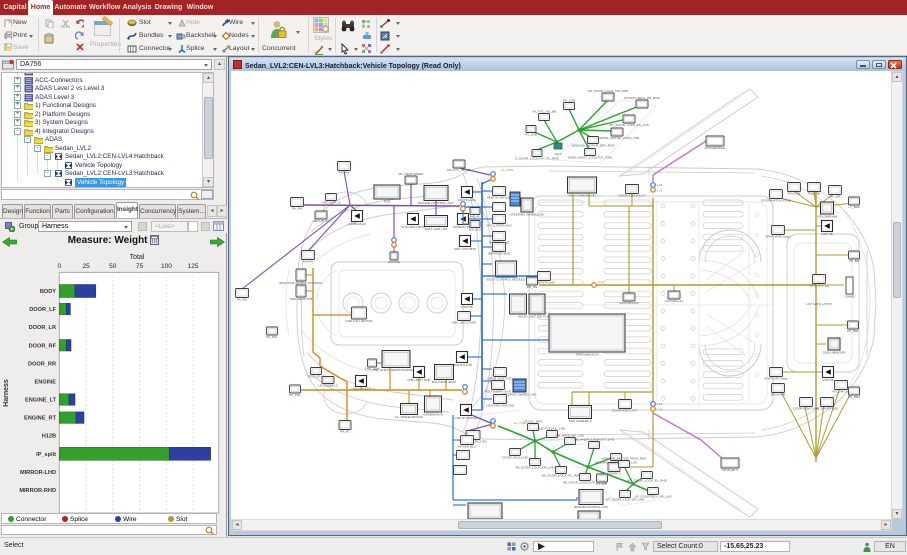  I want to click on svg-text: WDW_VALET_LOCKOUT_RHD, so click(590, 158).